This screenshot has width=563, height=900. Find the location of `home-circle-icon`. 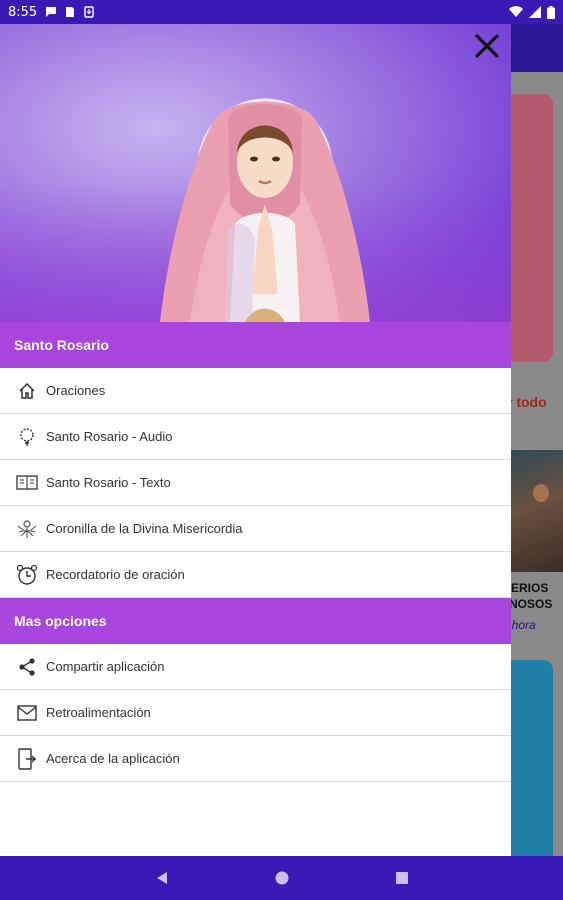

home-circle-icon is located at coordinates (281, 878).